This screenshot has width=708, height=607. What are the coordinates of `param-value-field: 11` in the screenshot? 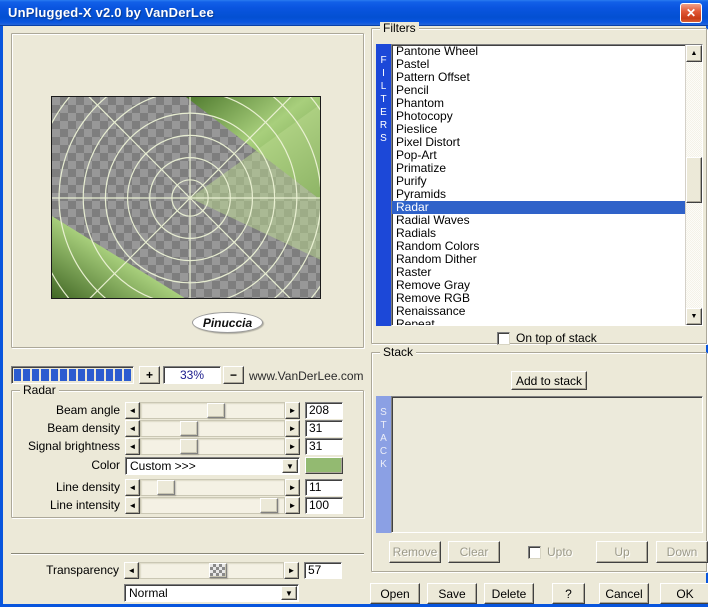 It's located at (324, 487).